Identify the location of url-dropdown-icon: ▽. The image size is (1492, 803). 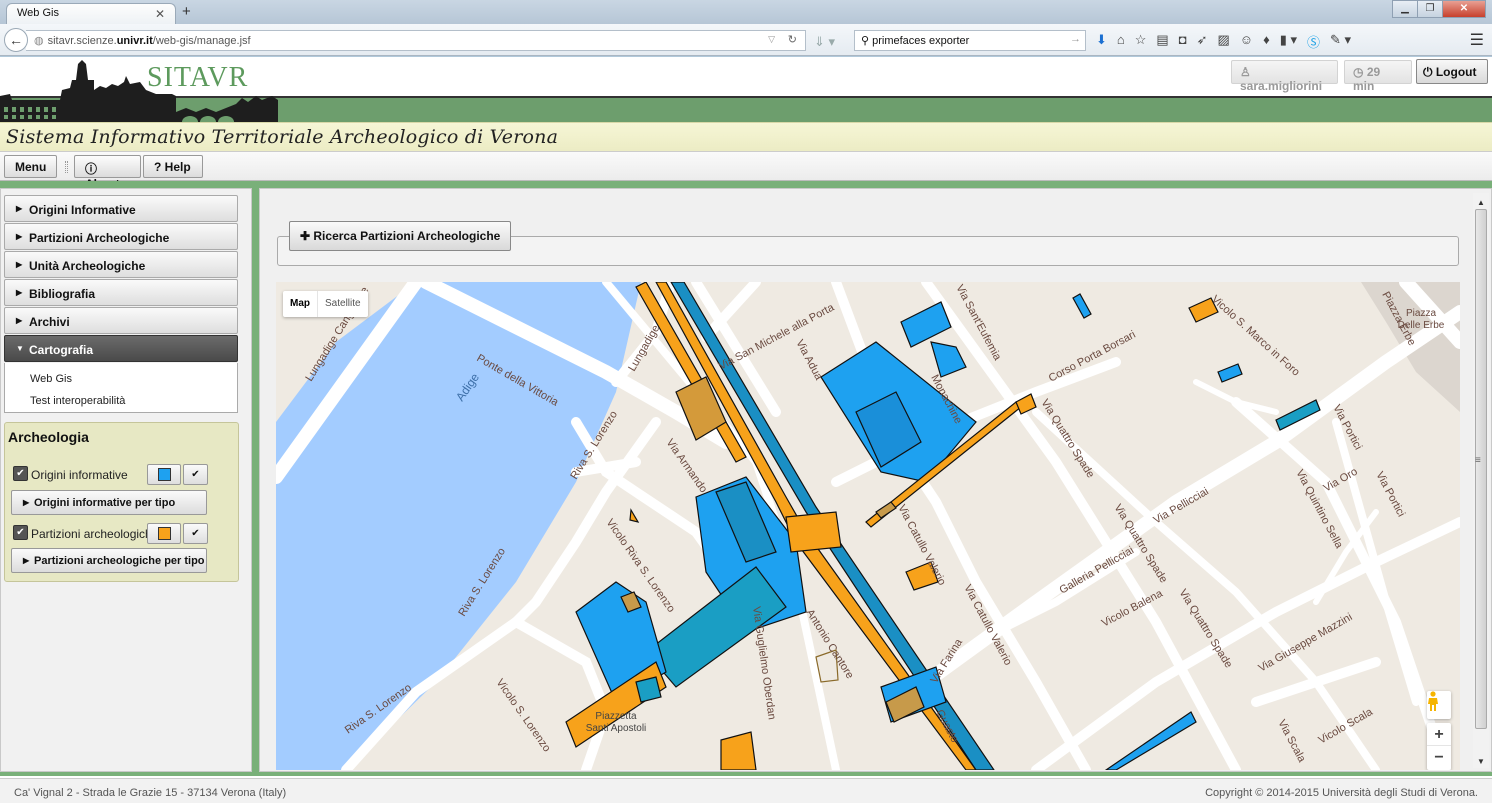
(771, 39).